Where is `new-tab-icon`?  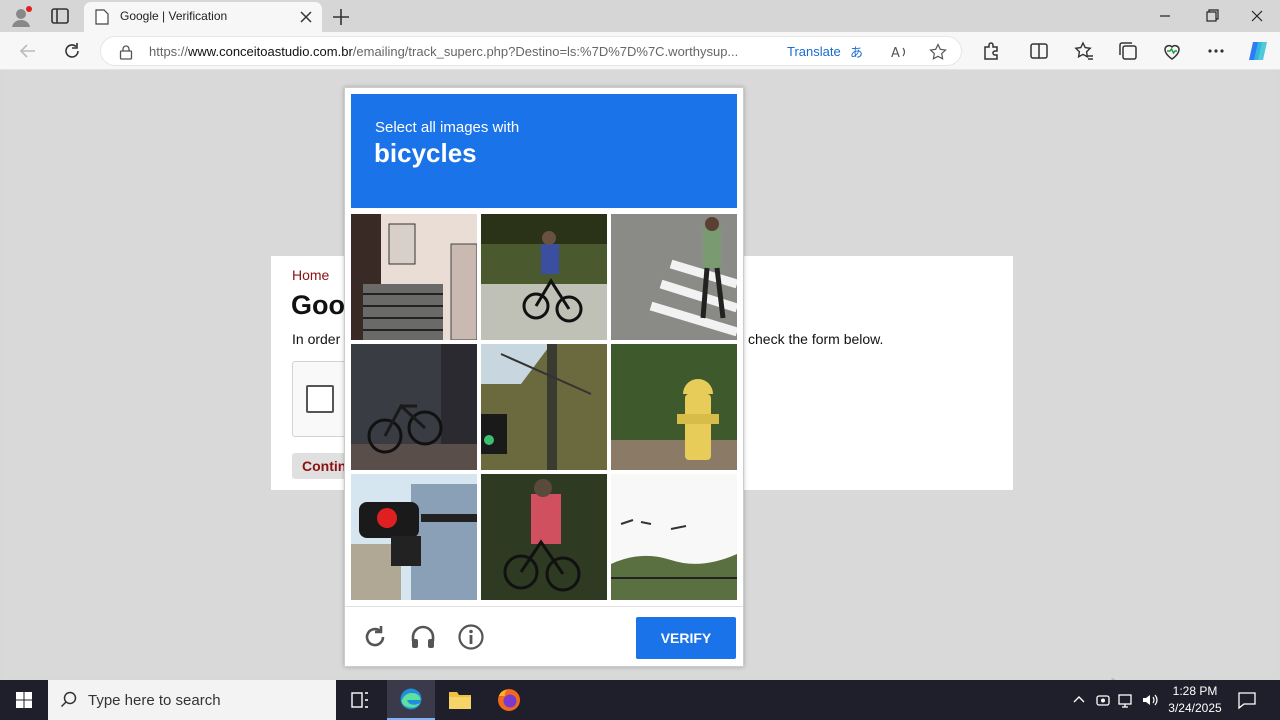
new-tab-icon is located at coordinates (341, 17).